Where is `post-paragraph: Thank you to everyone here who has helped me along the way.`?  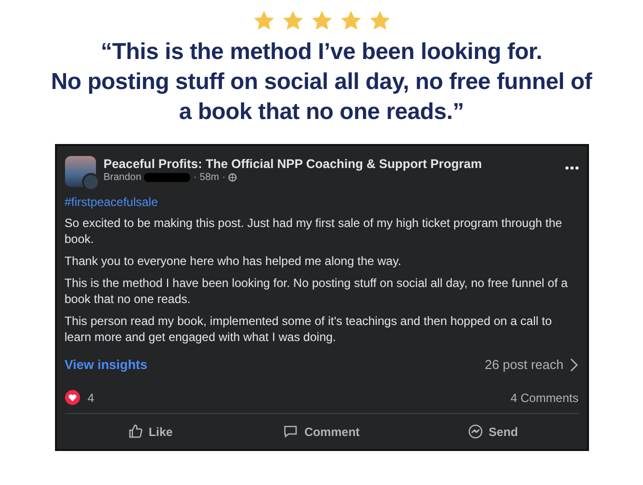 post-paragraph: Thank you to everyone here who has helped me along the way. is located at coordinates (233, 261).